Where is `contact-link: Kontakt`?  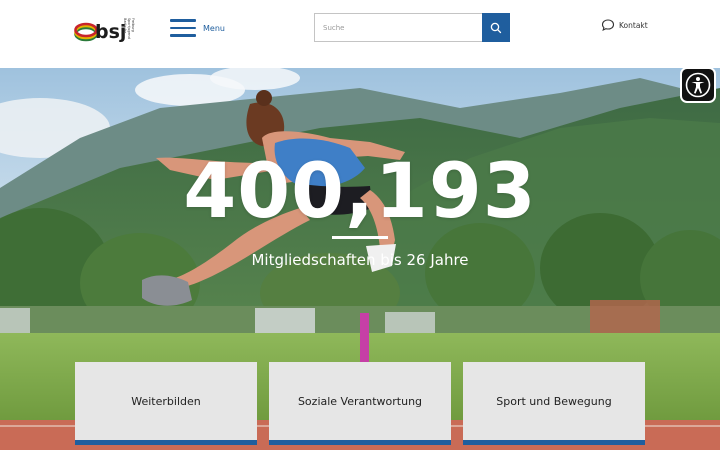
contact-link: Kontakt is located at coordinates (624, 25).